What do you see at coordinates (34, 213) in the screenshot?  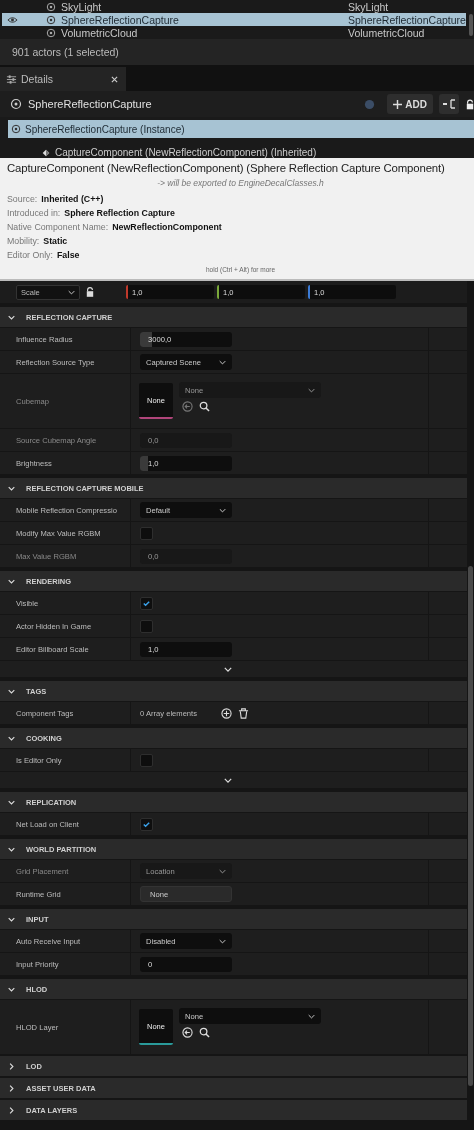 I see `tooltip-label: Introduced in:` at bounding box center [34, 213].